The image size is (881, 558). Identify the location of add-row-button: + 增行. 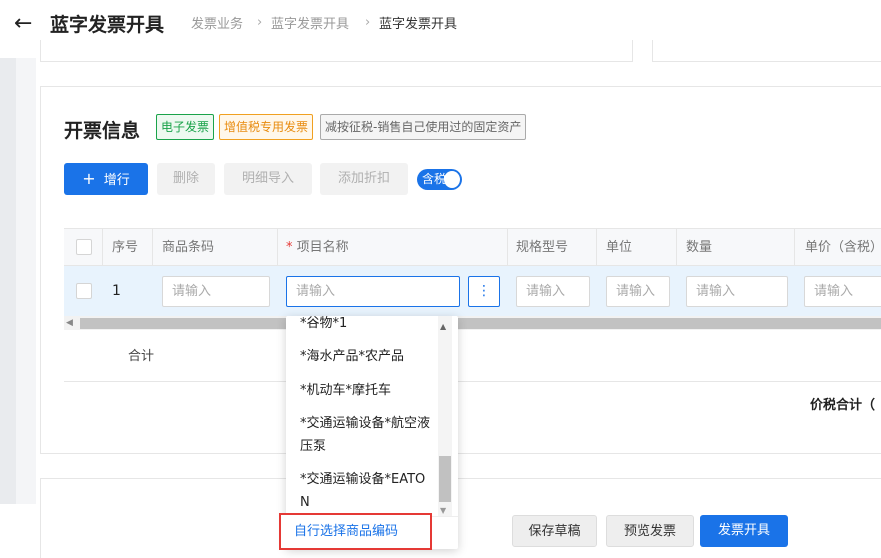
(106, 179).